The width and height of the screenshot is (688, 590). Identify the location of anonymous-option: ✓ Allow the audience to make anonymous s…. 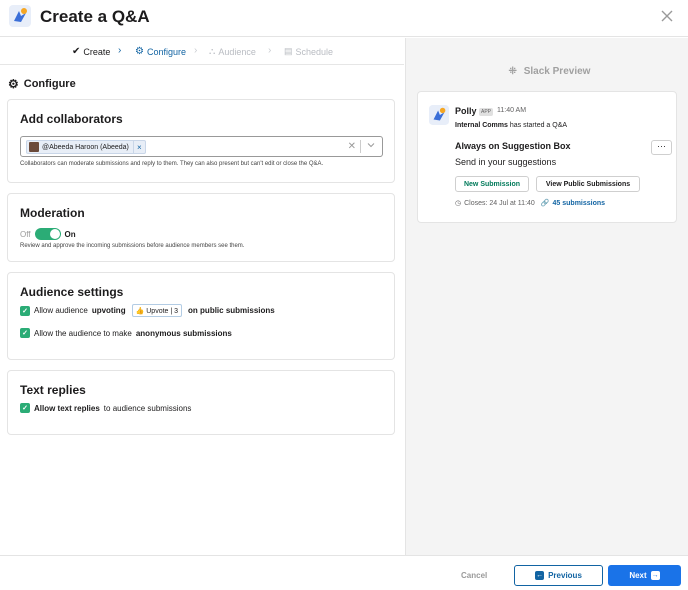
(126, 333).